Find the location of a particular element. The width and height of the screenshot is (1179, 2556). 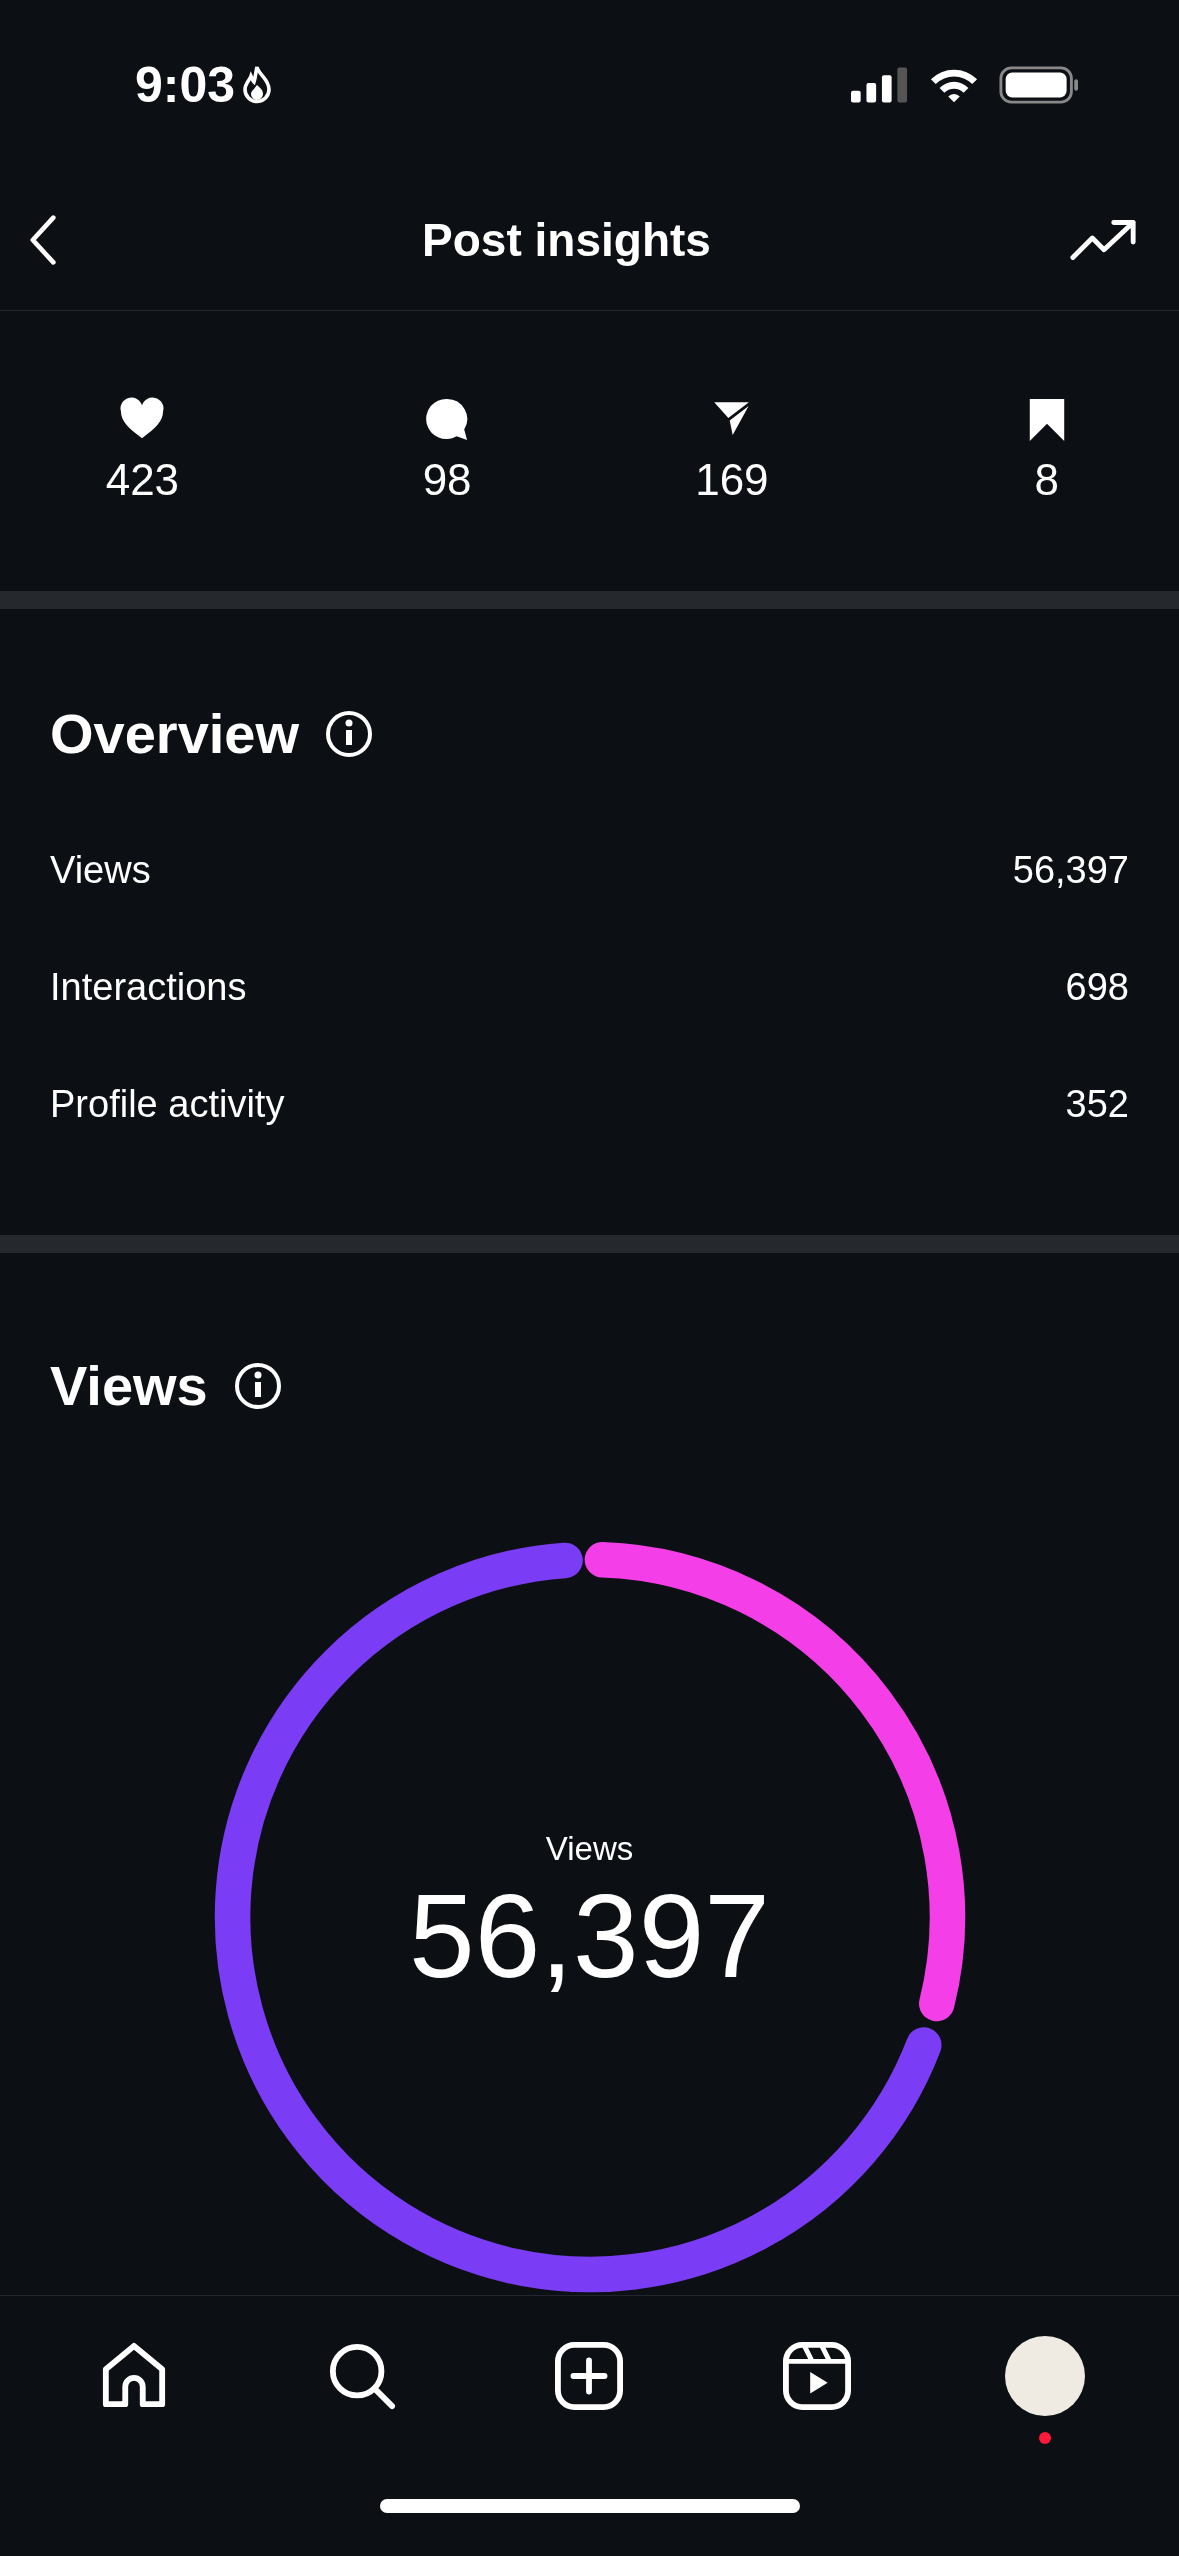

status-time: 9:03 is located at coordinates (185, 85).